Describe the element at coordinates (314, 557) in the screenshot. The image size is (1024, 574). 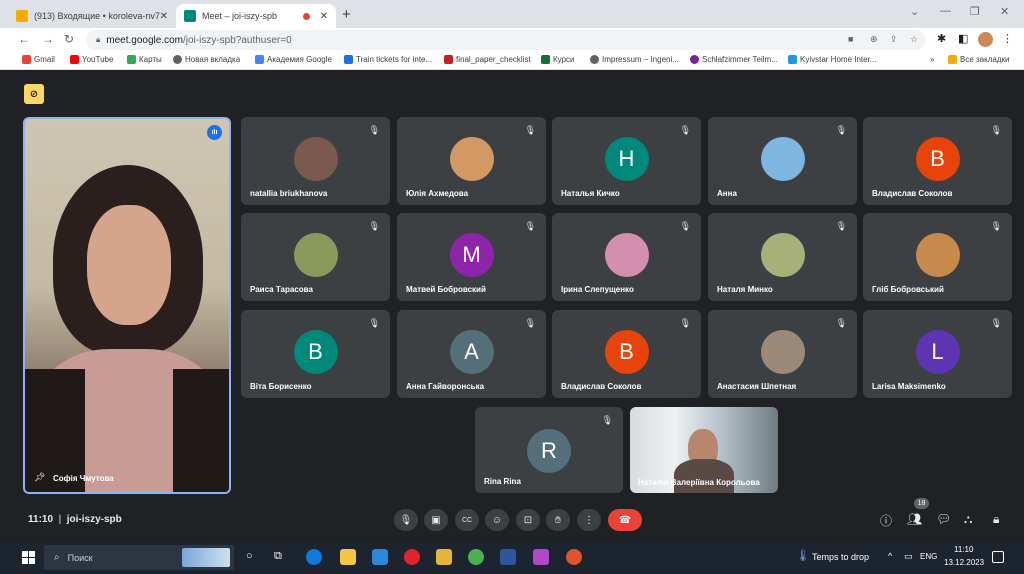
I see `edge-icon` at that location.